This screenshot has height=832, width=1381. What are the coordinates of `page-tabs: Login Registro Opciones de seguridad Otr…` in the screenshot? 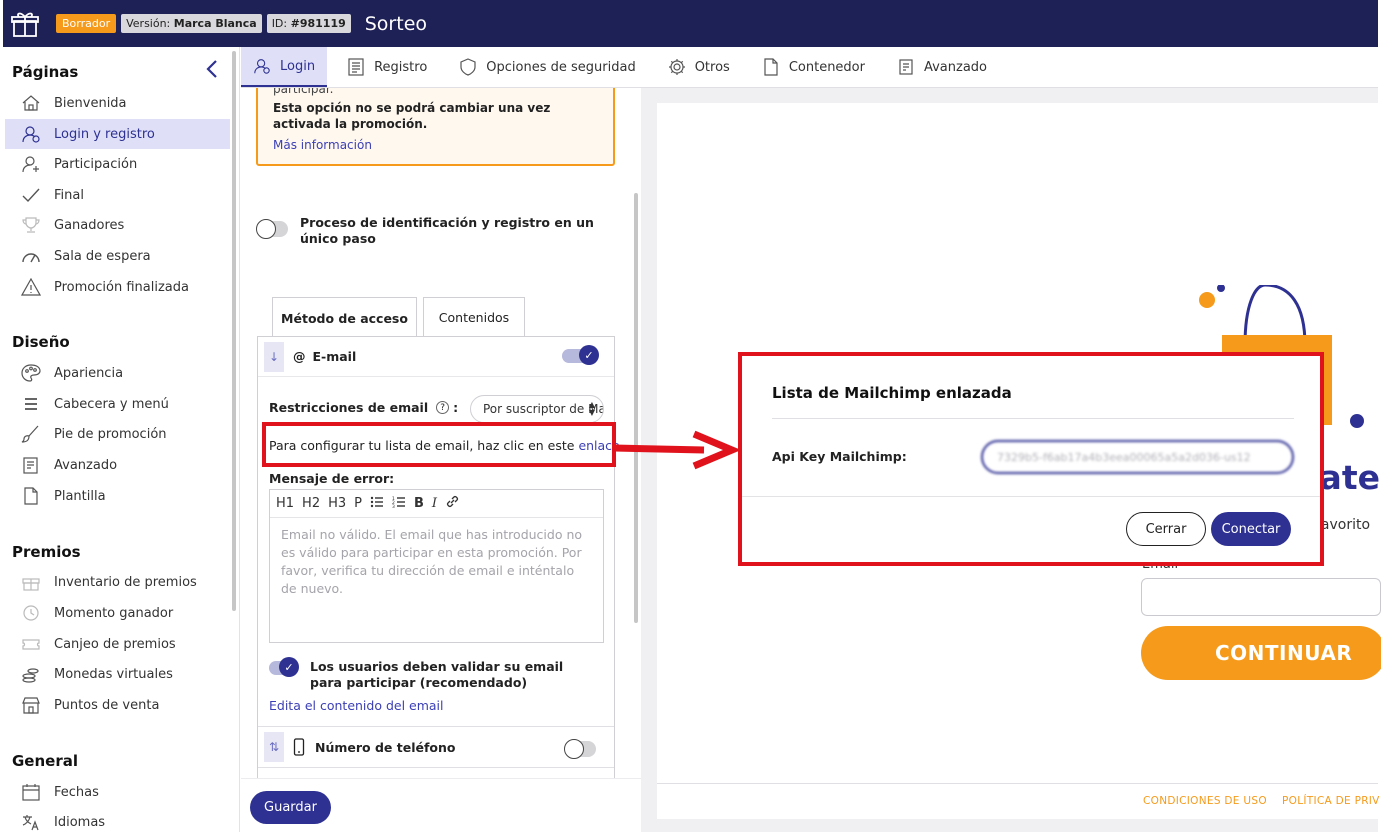 It's located at (809, 67).